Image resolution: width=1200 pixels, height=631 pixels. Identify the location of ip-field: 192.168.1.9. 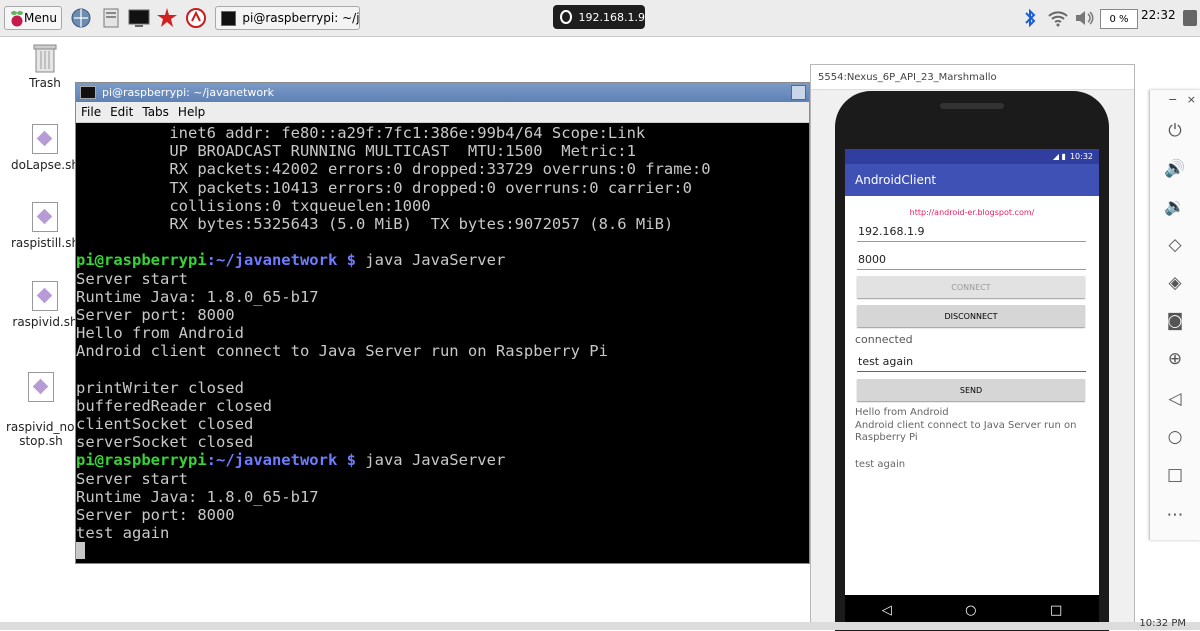
(971, 233).